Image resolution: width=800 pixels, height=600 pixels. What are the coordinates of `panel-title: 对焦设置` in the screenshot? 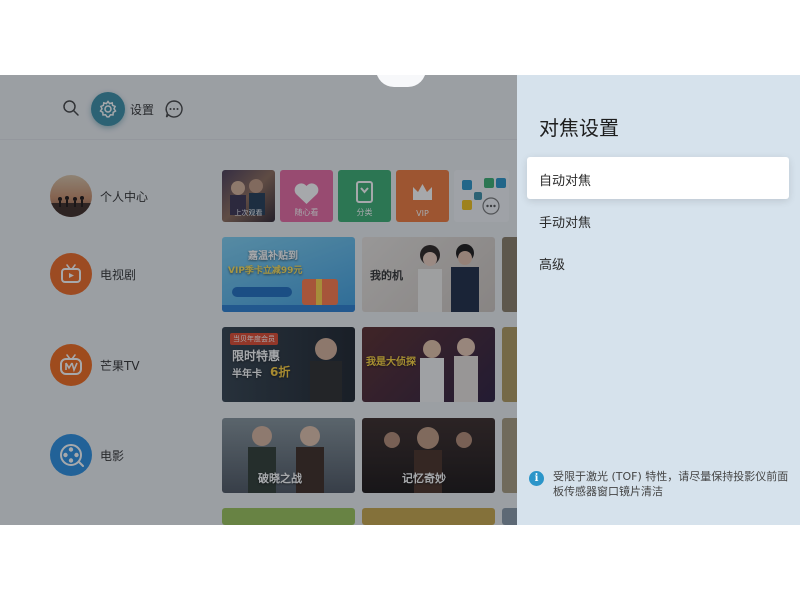 It's located at (579, 128).